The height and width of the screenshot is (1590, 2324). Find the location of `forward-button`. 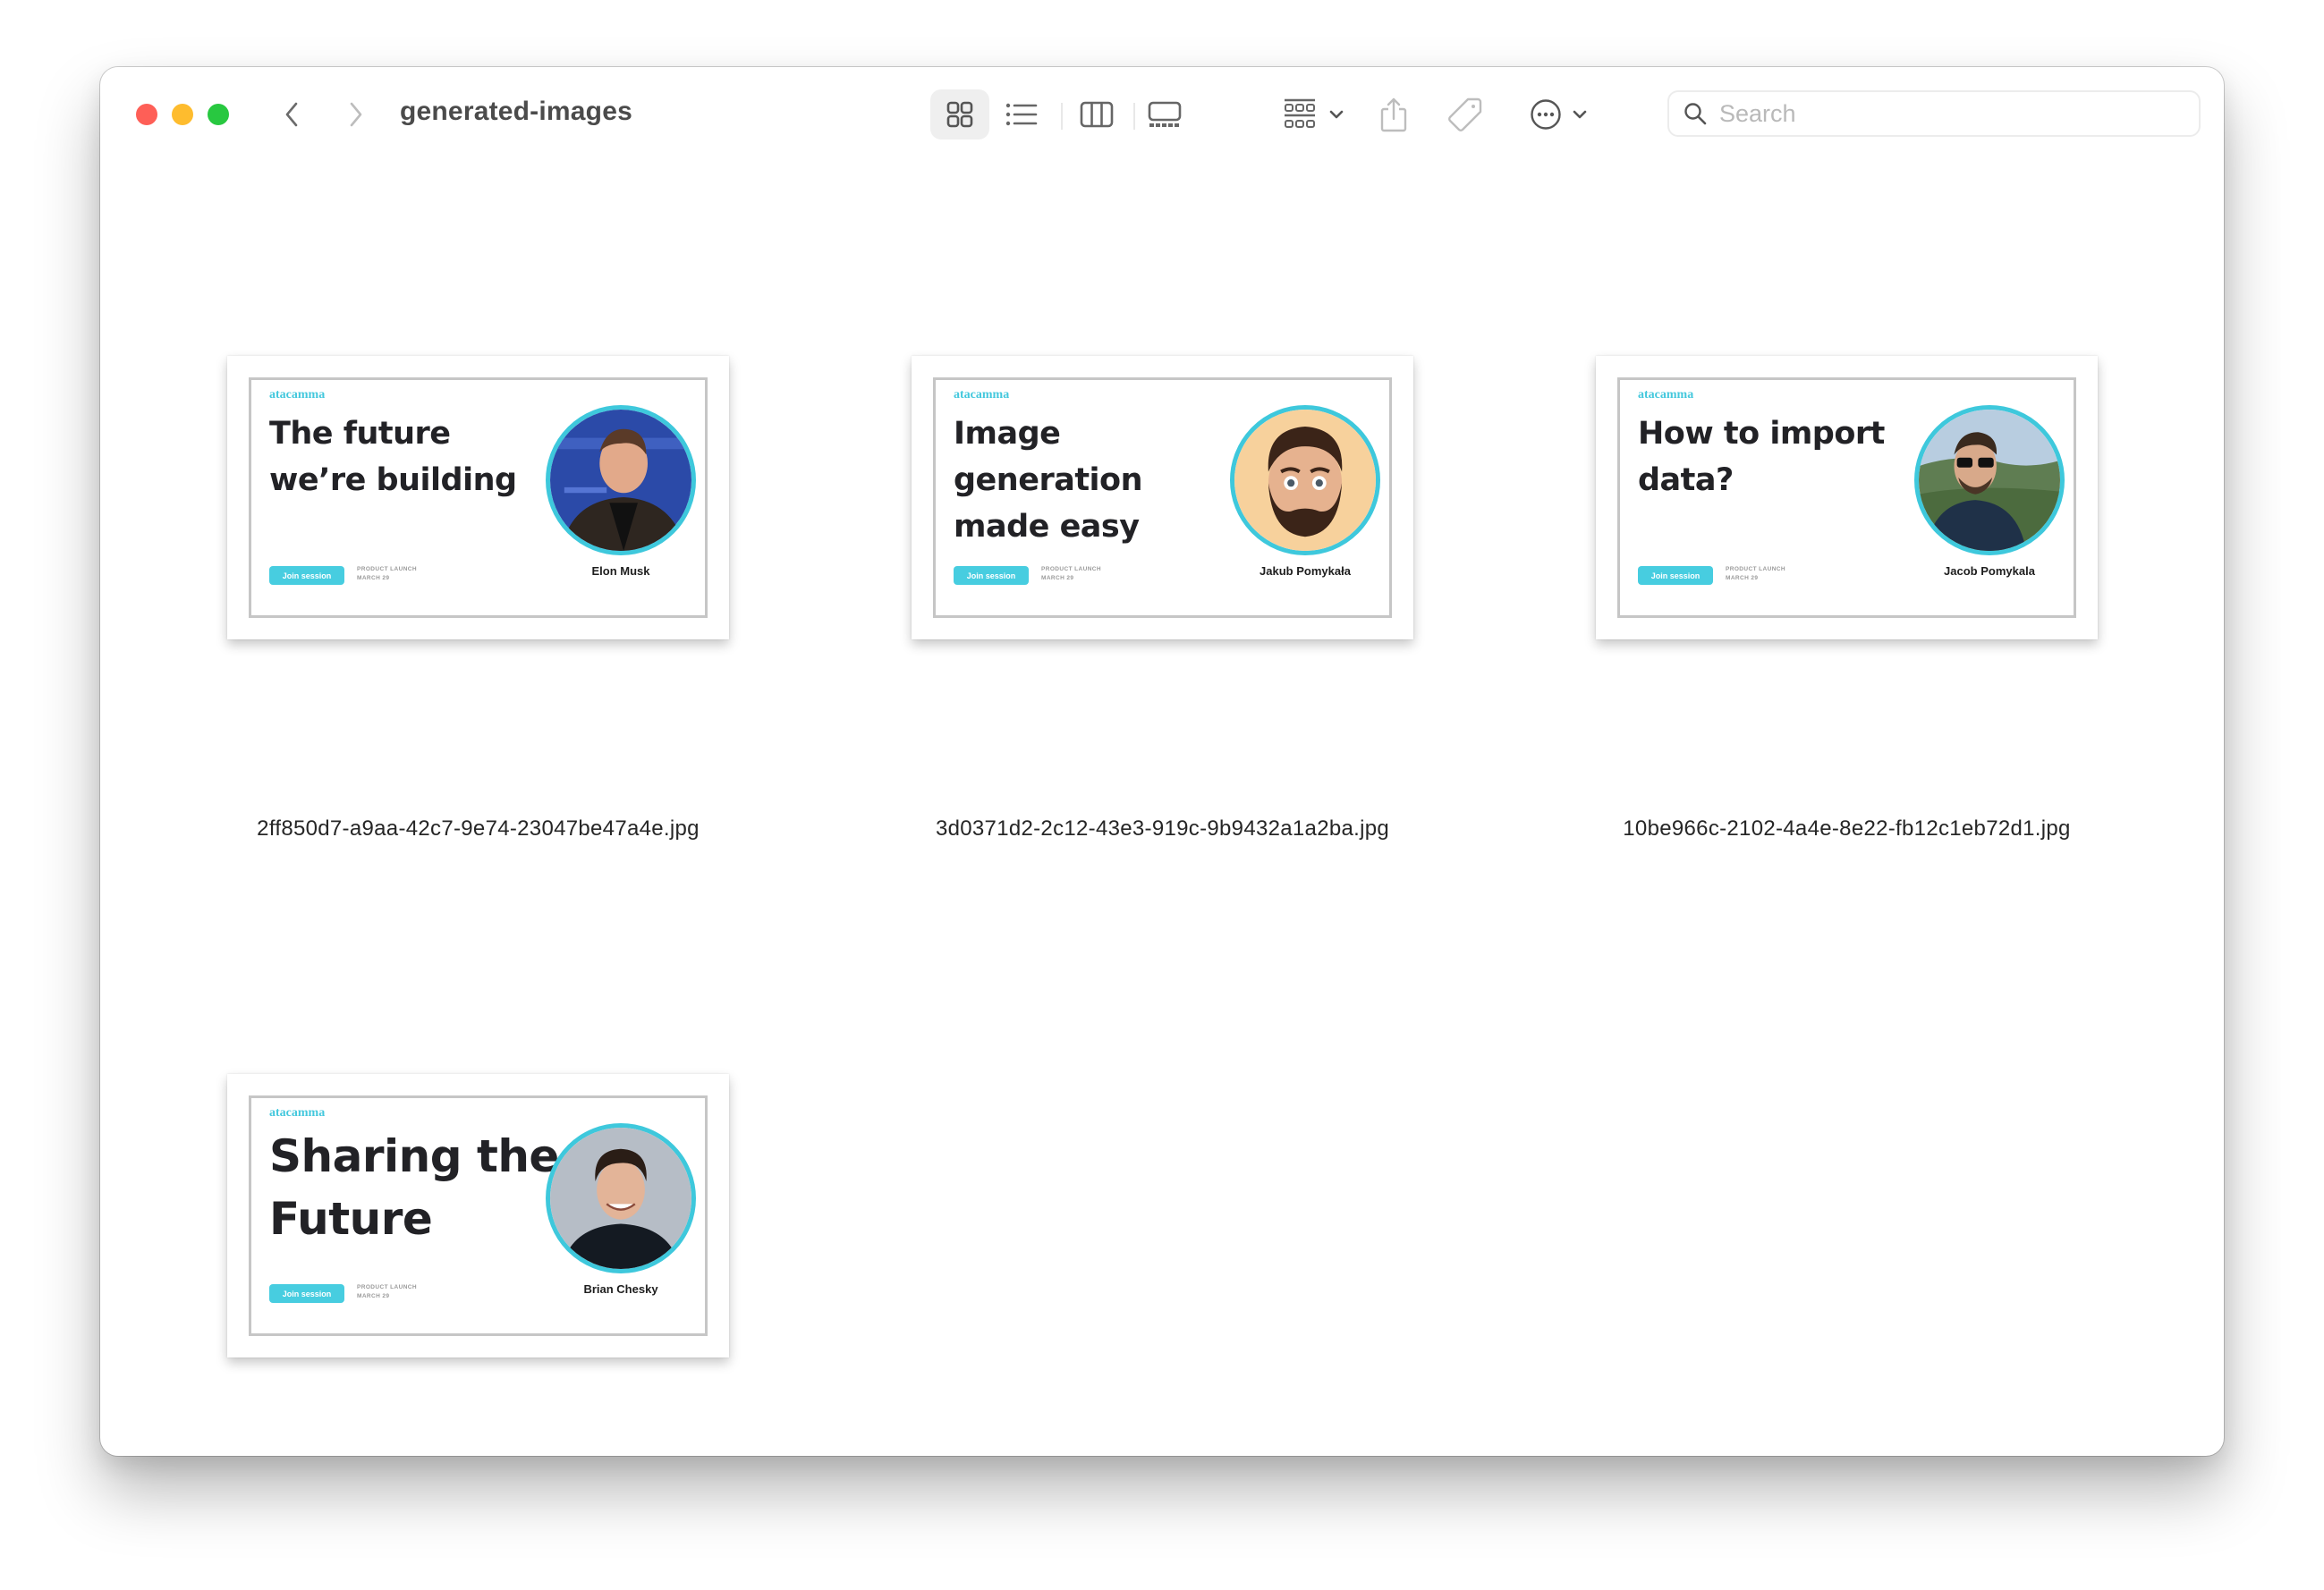

forward-button is located at coordinates (356, 114).